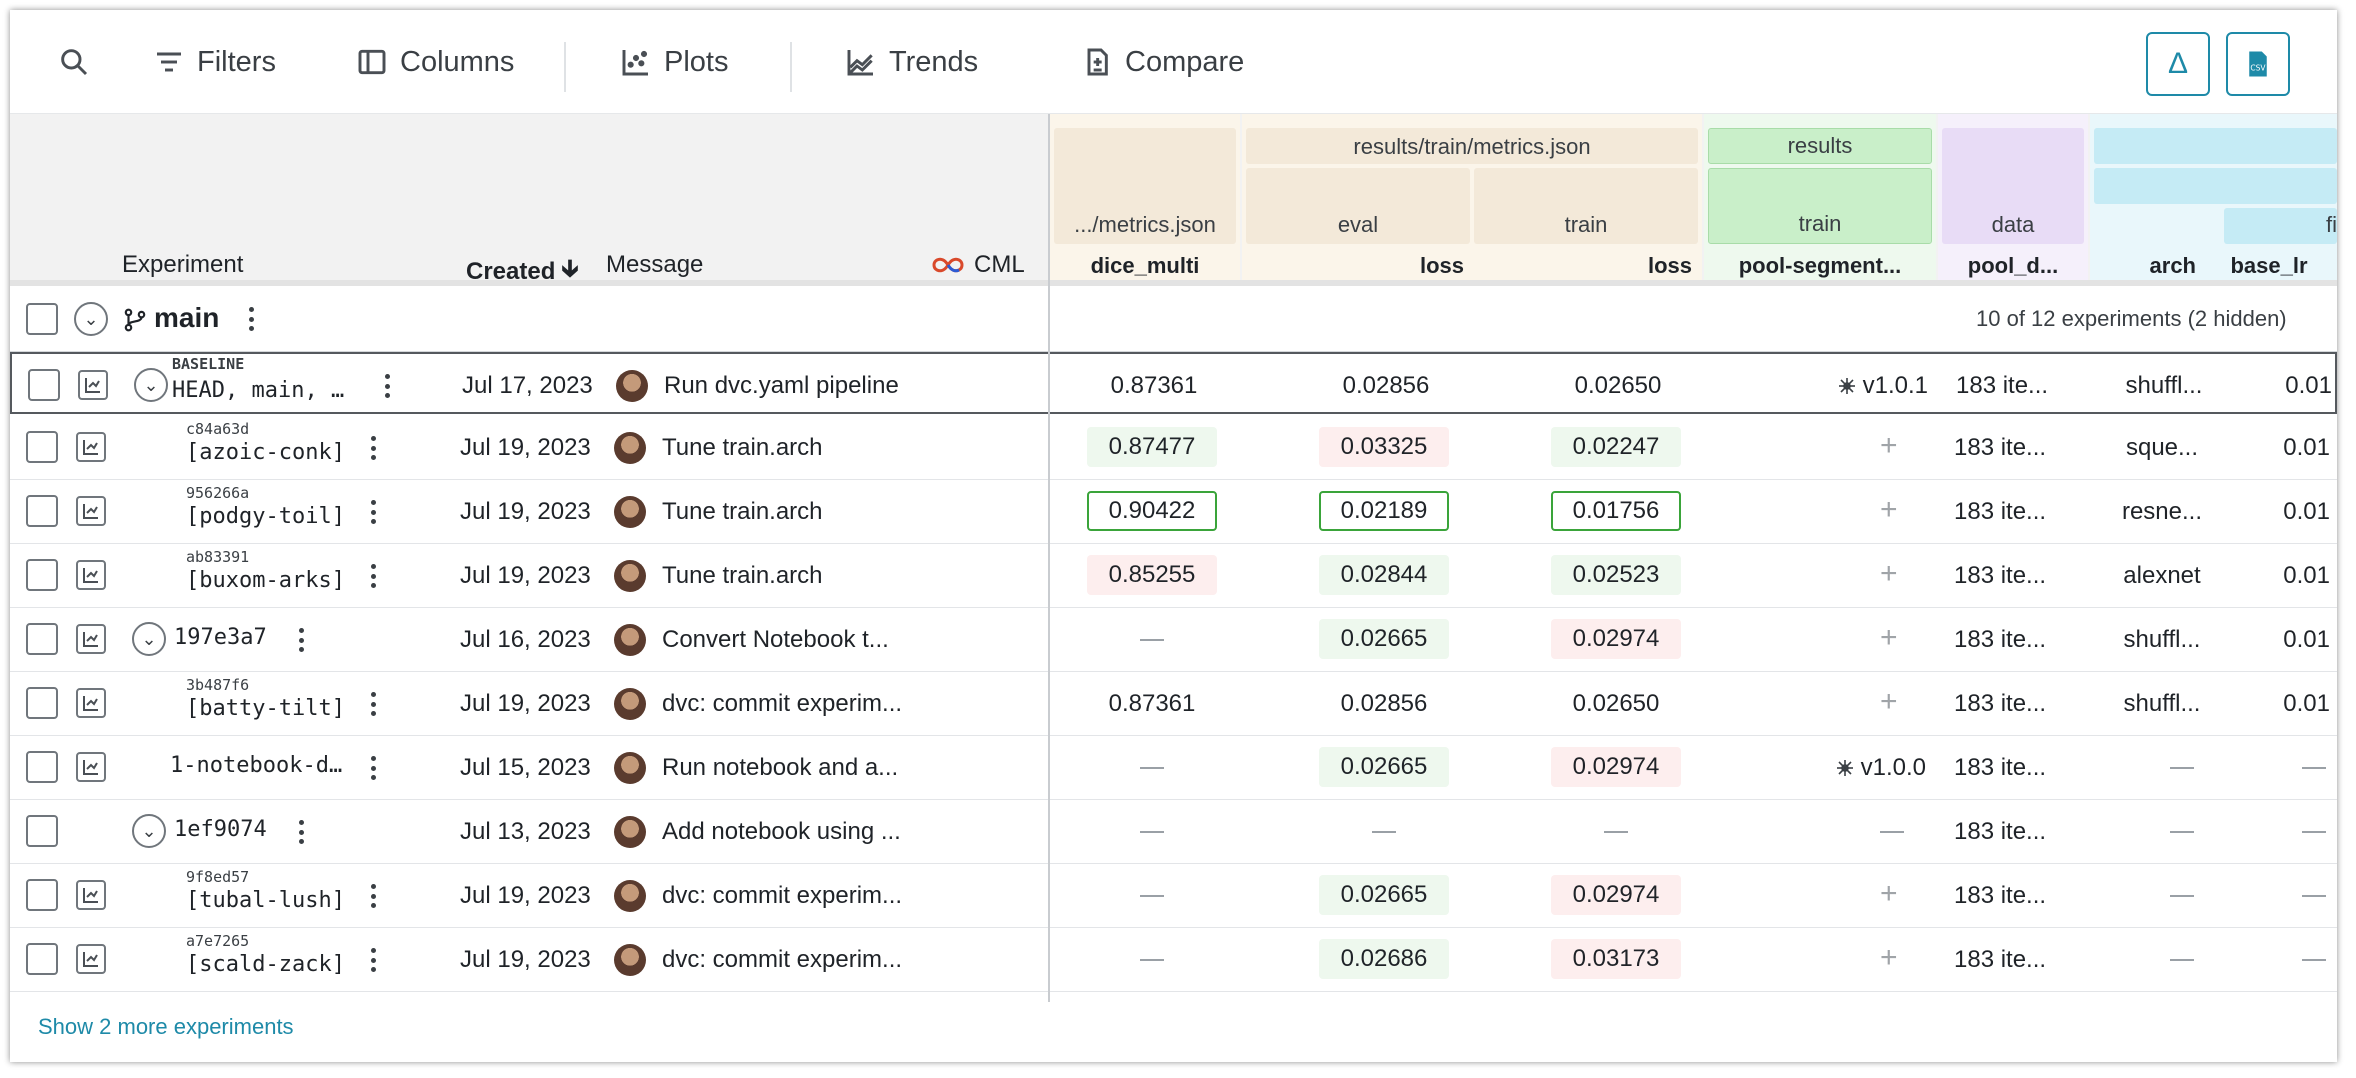 Image resolution: width=2356 pixels, height=1078 pixels. I want to click on eval-loss-column-header: loss, so click(1355, 266).